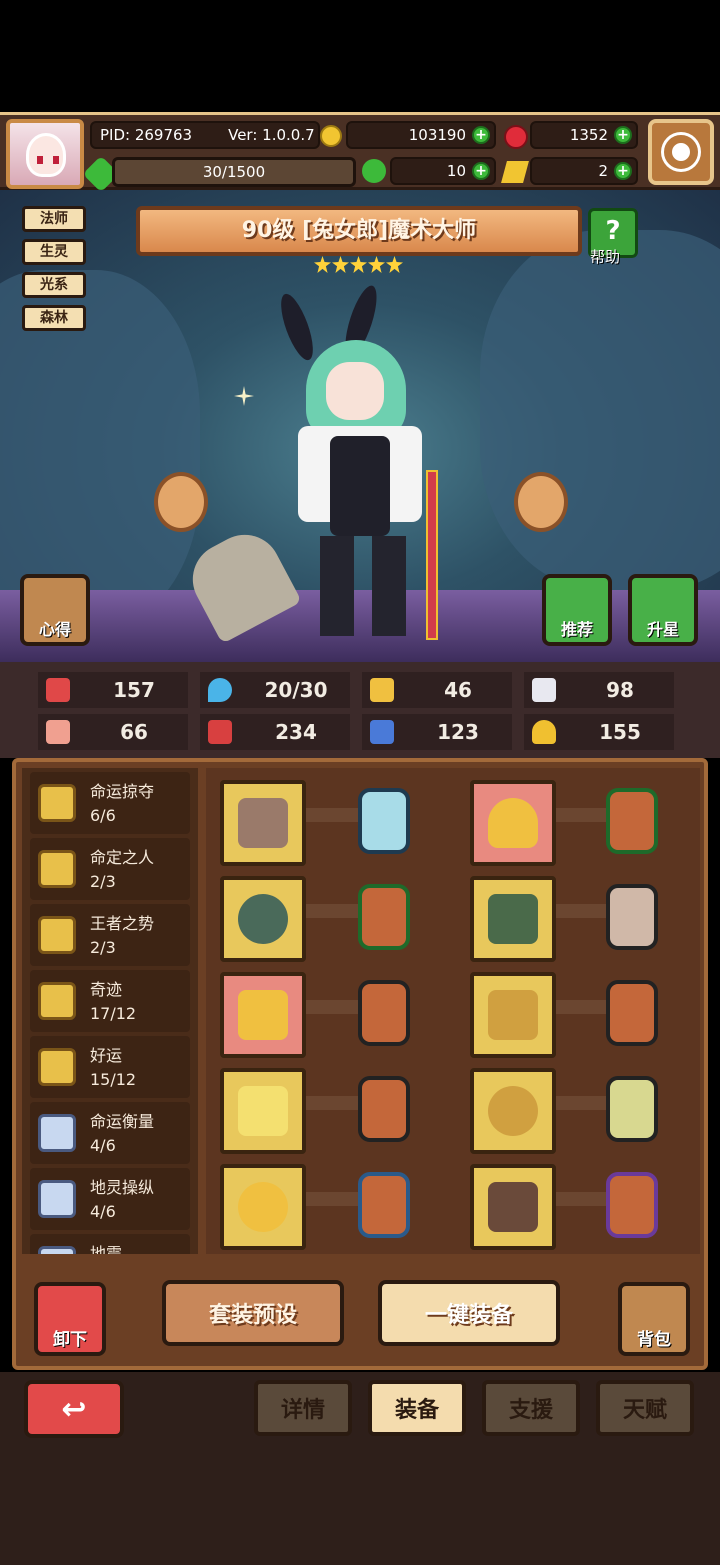 Image resolution: width=720 pixels, height=1565 pixels. Describe the element at coordinates (456, 171) in the screenshot. I see `clover-amount: 10` at that location.